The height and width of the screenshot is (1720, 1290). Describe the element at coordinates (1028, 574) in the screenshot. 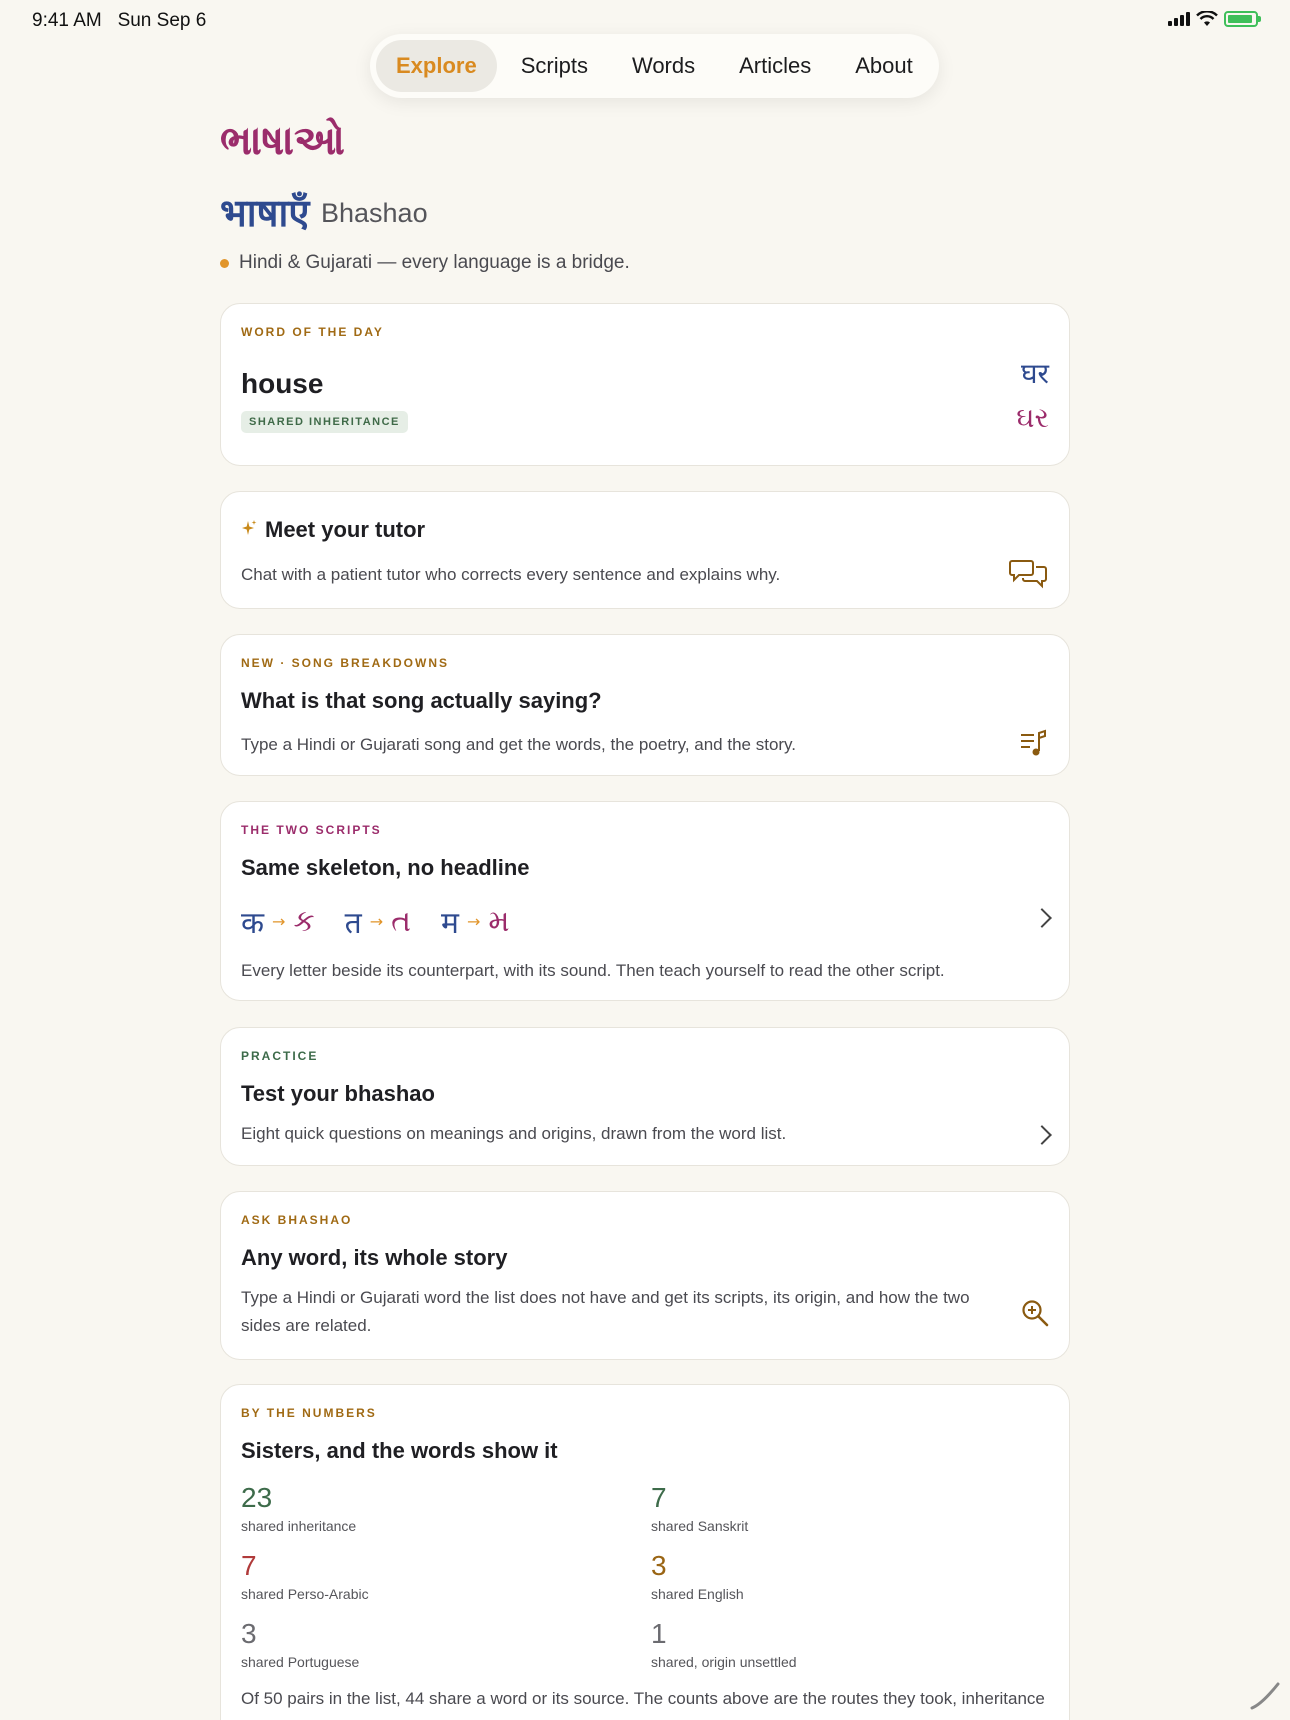

I see `chat-bubbles-icon` at that location.